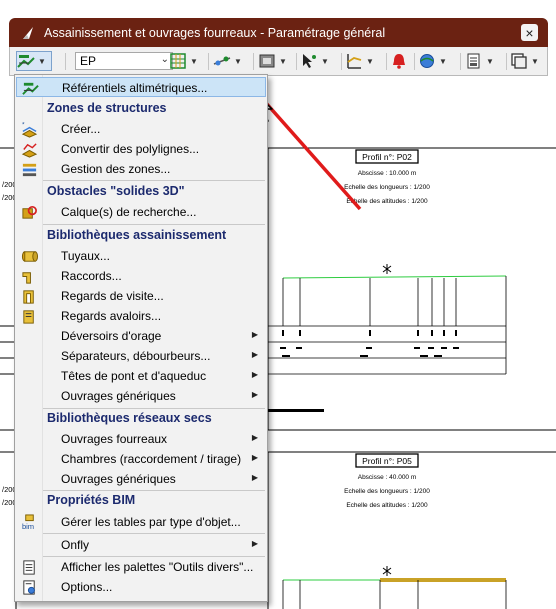  I want to click on network-tools-button: ▼, so click(186, 61).